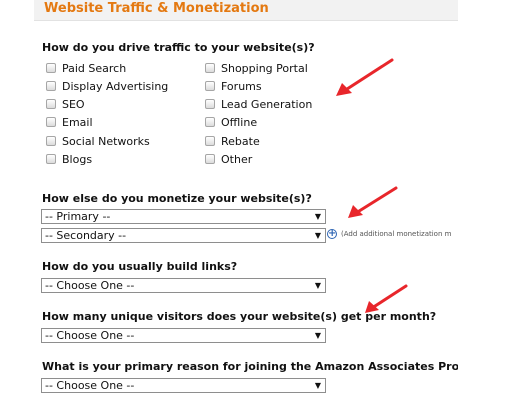 The height and width of the screenshot is (408, 527). What do you see at coordinates (183, 235) in the screenshot?
I see `secondary-monetization-select: -- Secondary -- ▼` at bounding box center [183, 235].